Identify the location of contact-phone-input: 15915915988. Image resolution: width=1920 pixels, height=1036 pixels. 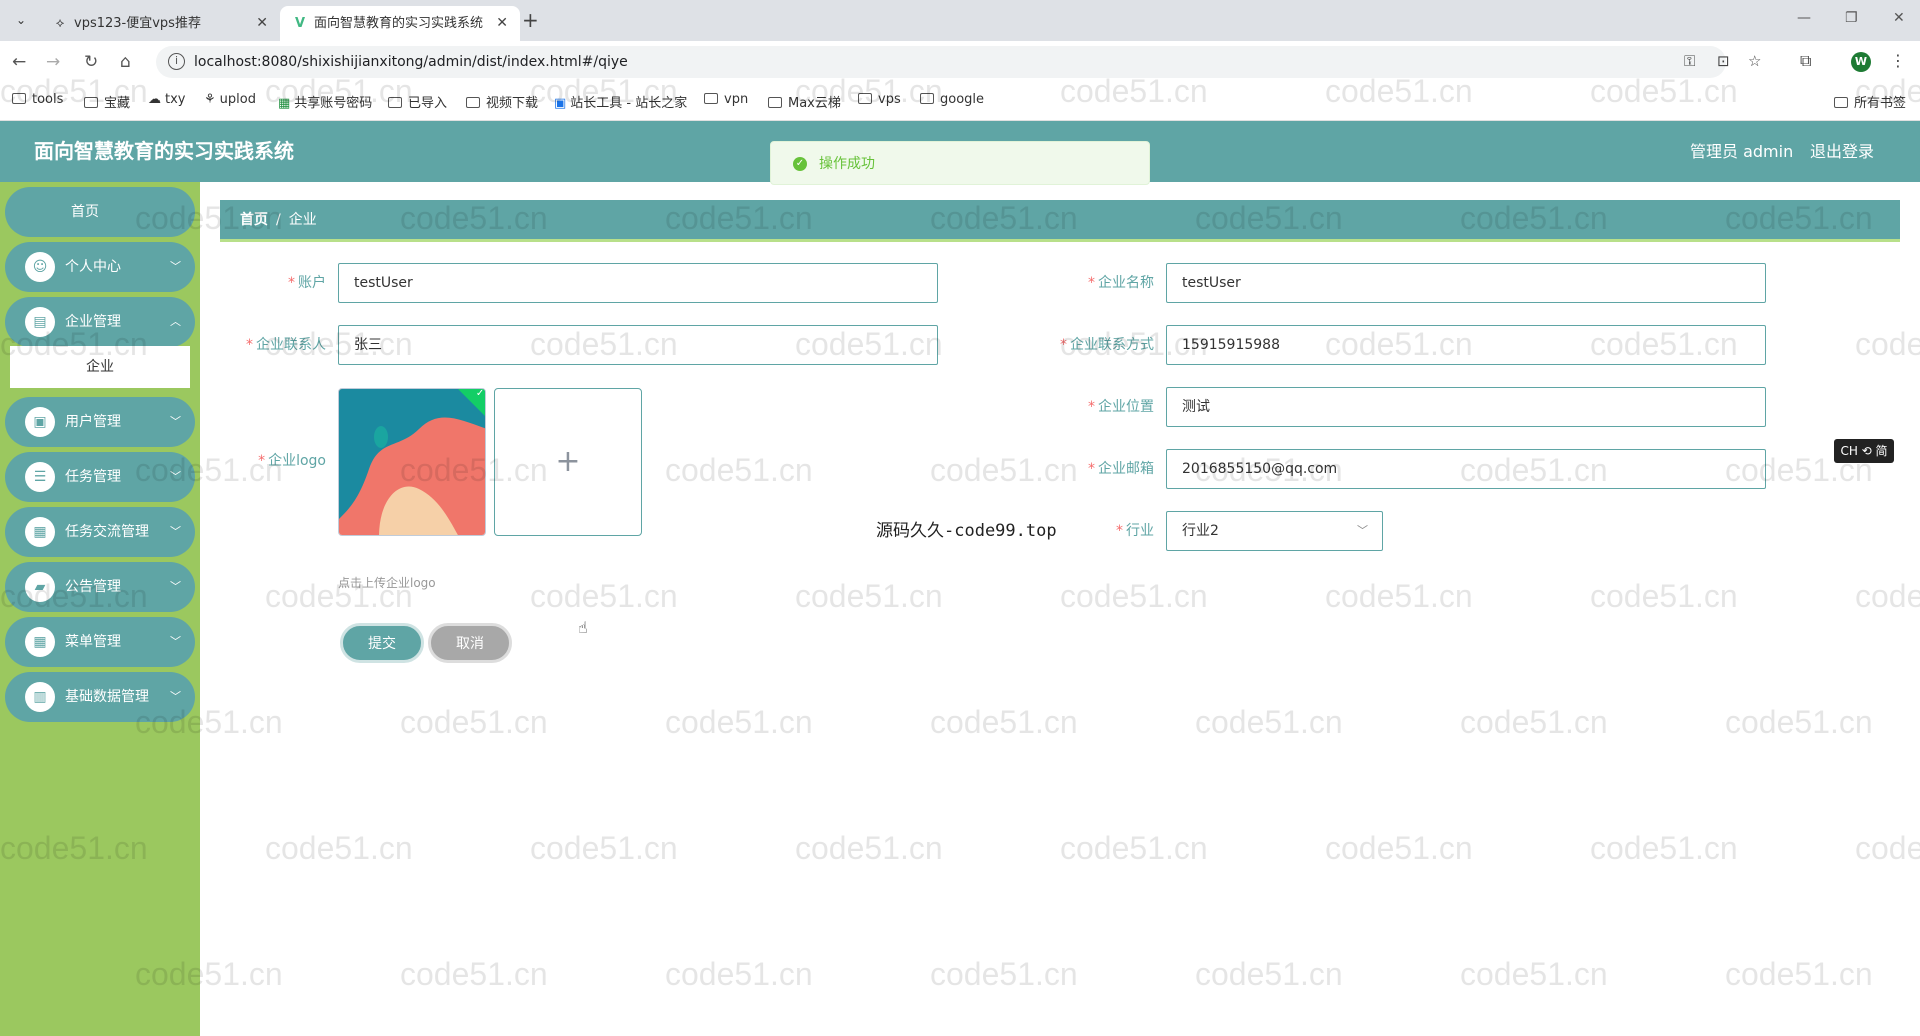
(1466, 345).